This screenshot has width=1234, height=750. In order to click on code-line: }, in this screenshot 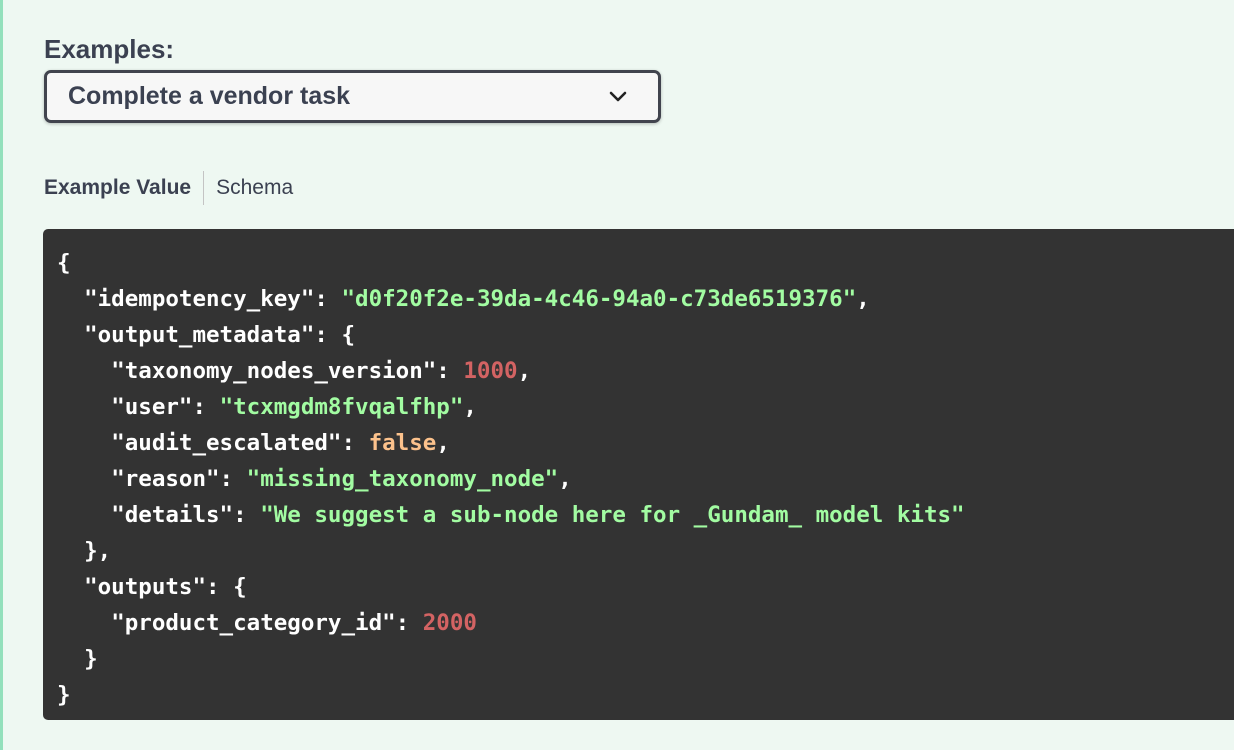, I will do `click(98, 551)`.